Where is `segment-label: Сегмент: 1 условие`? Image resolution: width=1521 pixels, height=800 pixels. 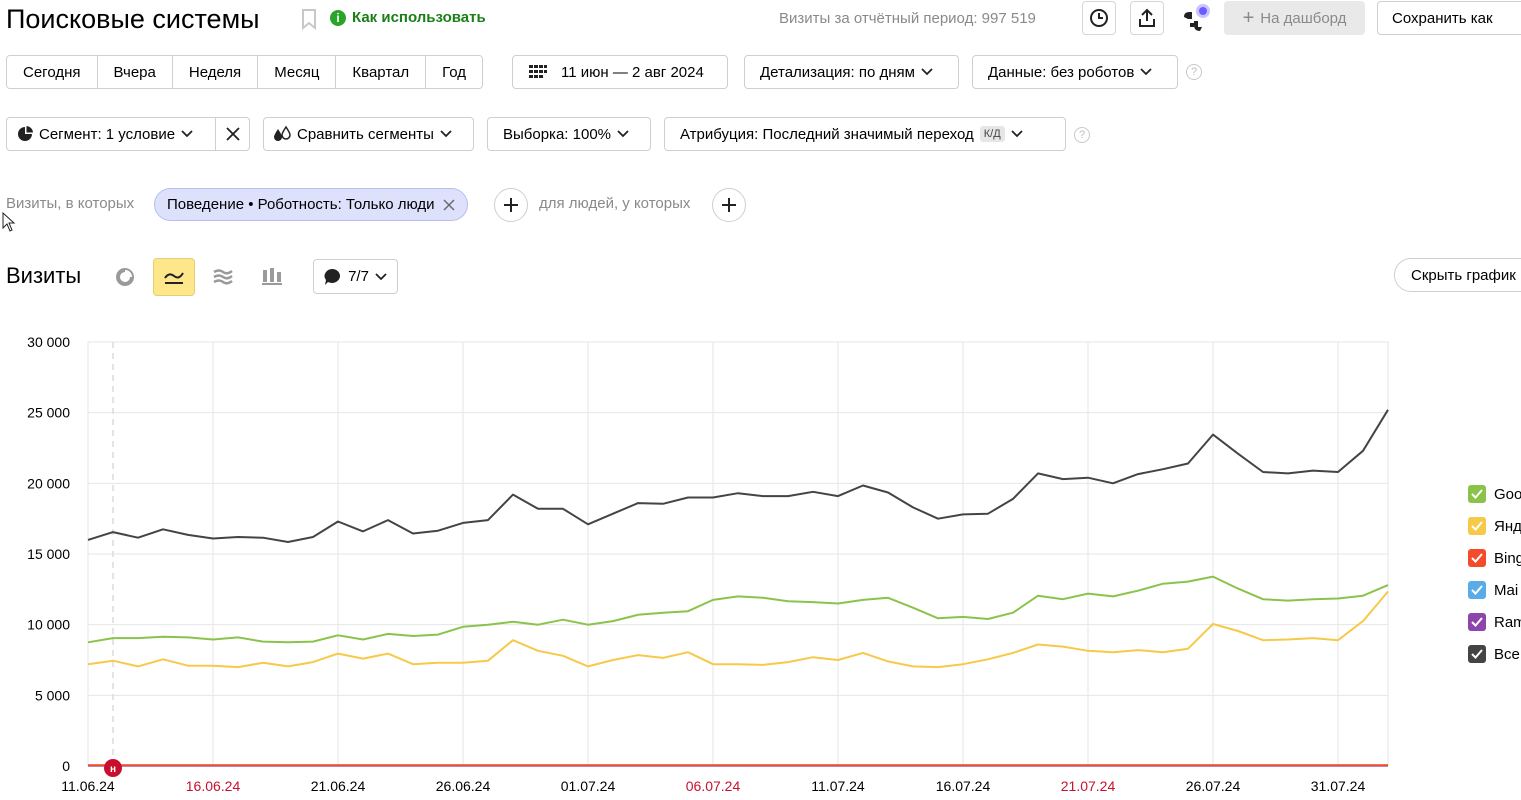 segment-label: Сегмент: 1 условие is located at coordinates (107, 134).